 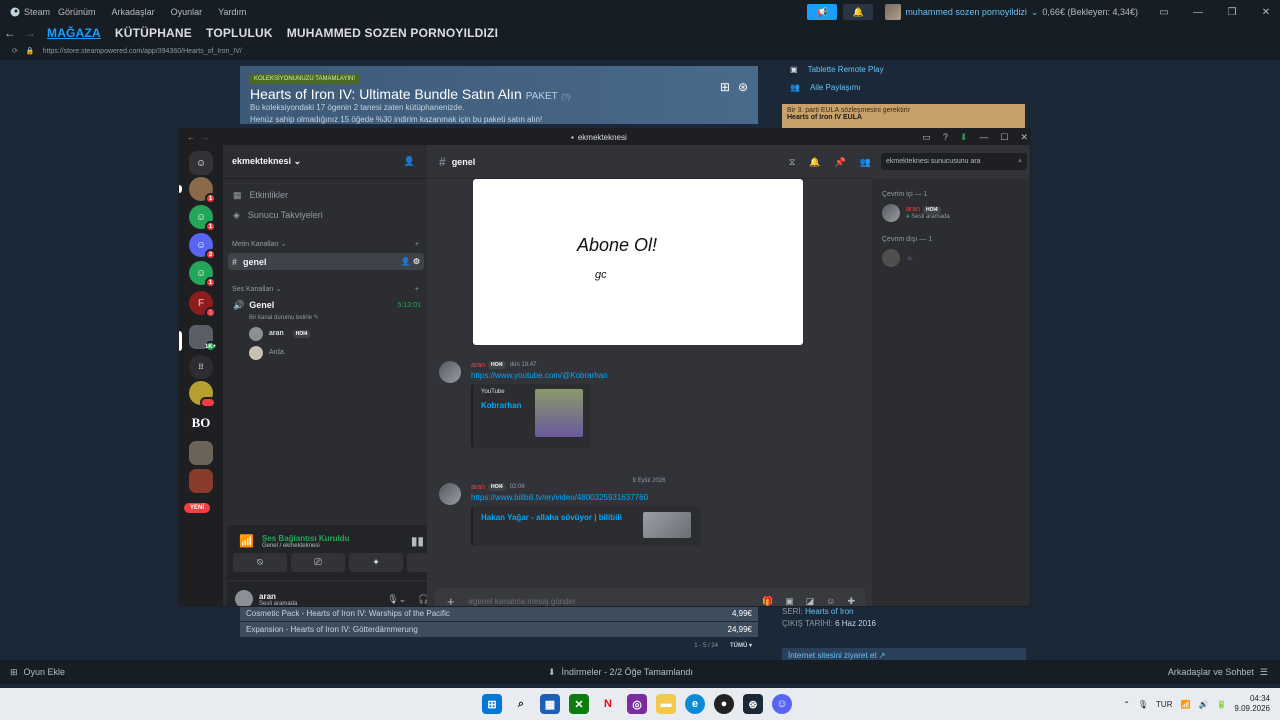 What do you see at coordinates (926, 137) in the screenshot?
I see `inbox-icon: ▭` at bounding box center [926, 137].